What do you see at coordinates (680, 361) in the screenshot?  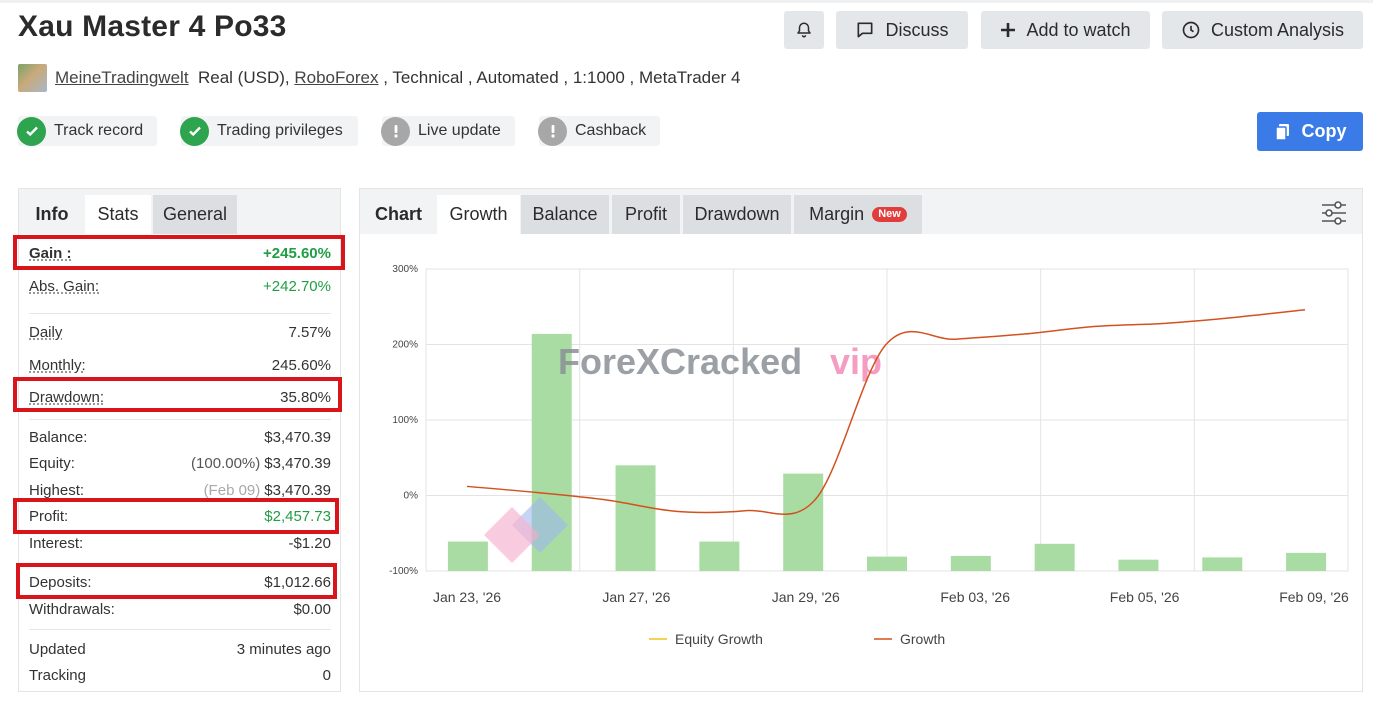 I see `watermark-text: ForeXCracked` at bounding box center [680, 361].